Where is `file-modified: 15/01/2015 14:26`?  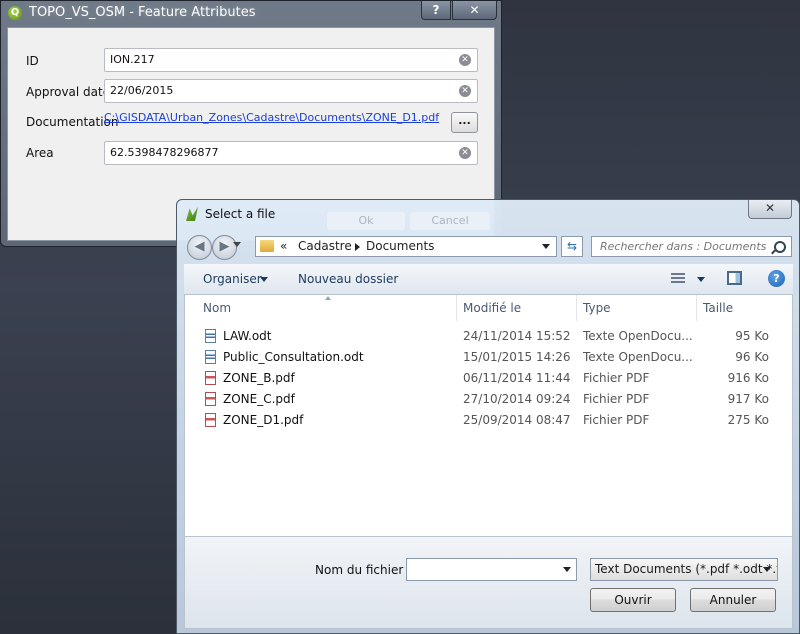 file-modified: 15/01/2015 14:26 is located at coordinates (517, 357).